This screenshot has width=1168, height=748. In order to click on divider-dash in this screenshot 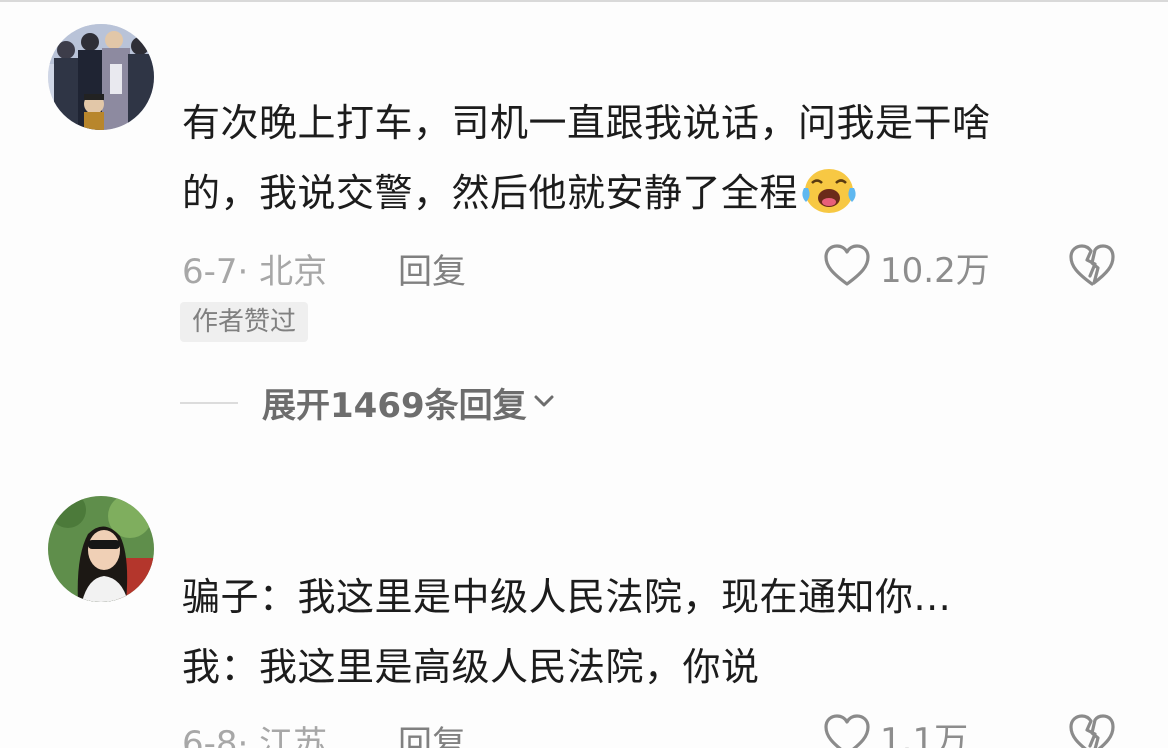, I will do `click(209, 402)`.